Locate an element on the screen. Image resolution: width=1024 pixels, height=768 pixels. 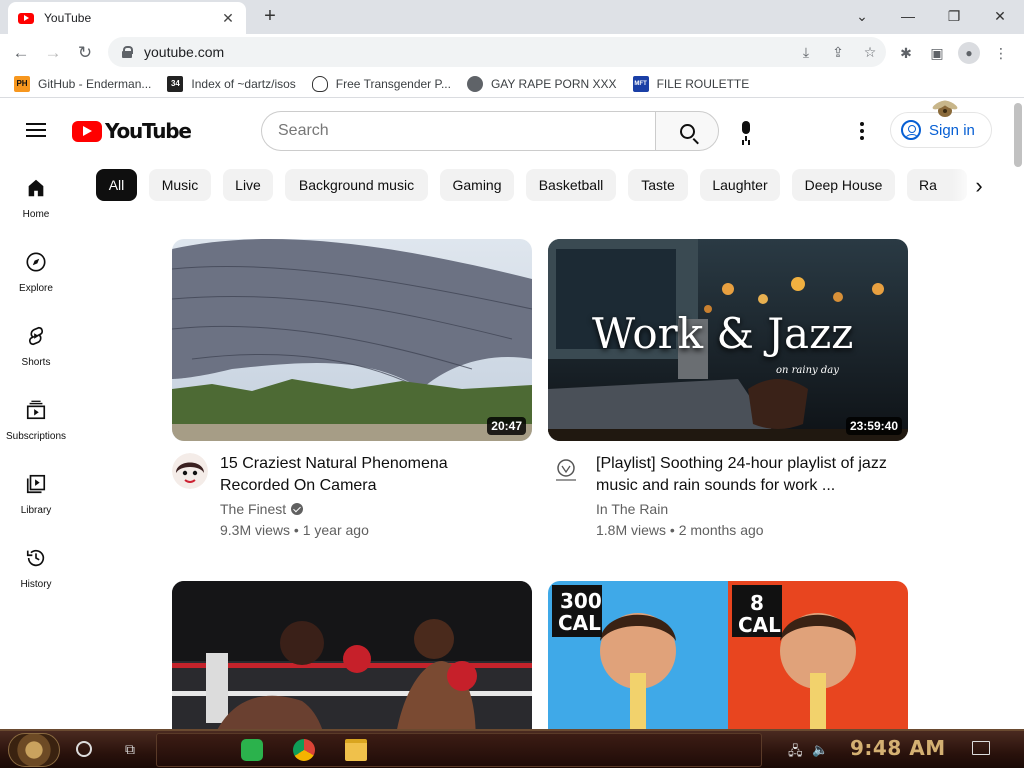
restore-button: ❐ is located at coordinates (954, 16).